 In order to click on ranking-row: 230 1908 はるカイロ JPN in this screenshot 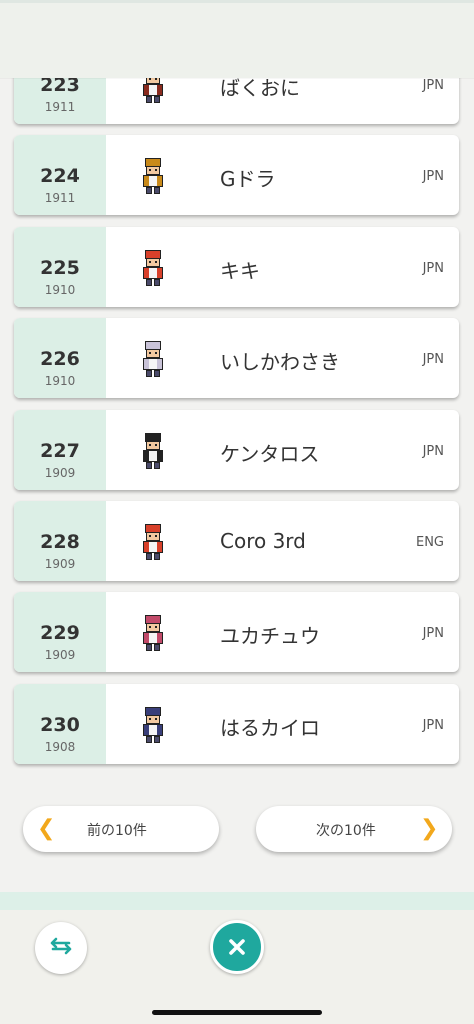, I will do `click(236, 724)`.